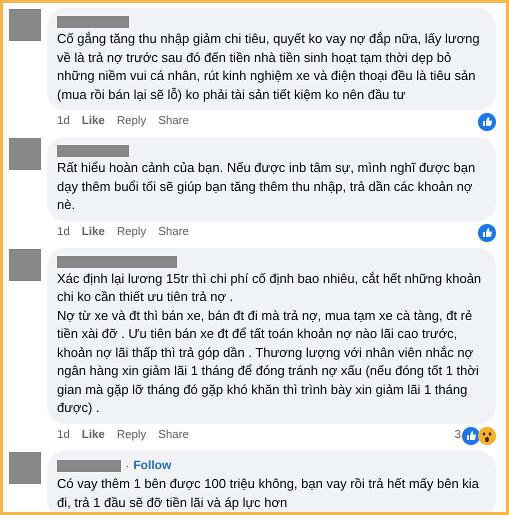  I want to click on comment-text: Rất hiểu hoàn cảnh của bạn. Nếu được inb tâm sự, mình nghĩ được bạn dạy thêm buổi tối sẽ giúp bạn tăng thêm thu nhập, trả dần các khoản nợ nè., so click(266, 186).